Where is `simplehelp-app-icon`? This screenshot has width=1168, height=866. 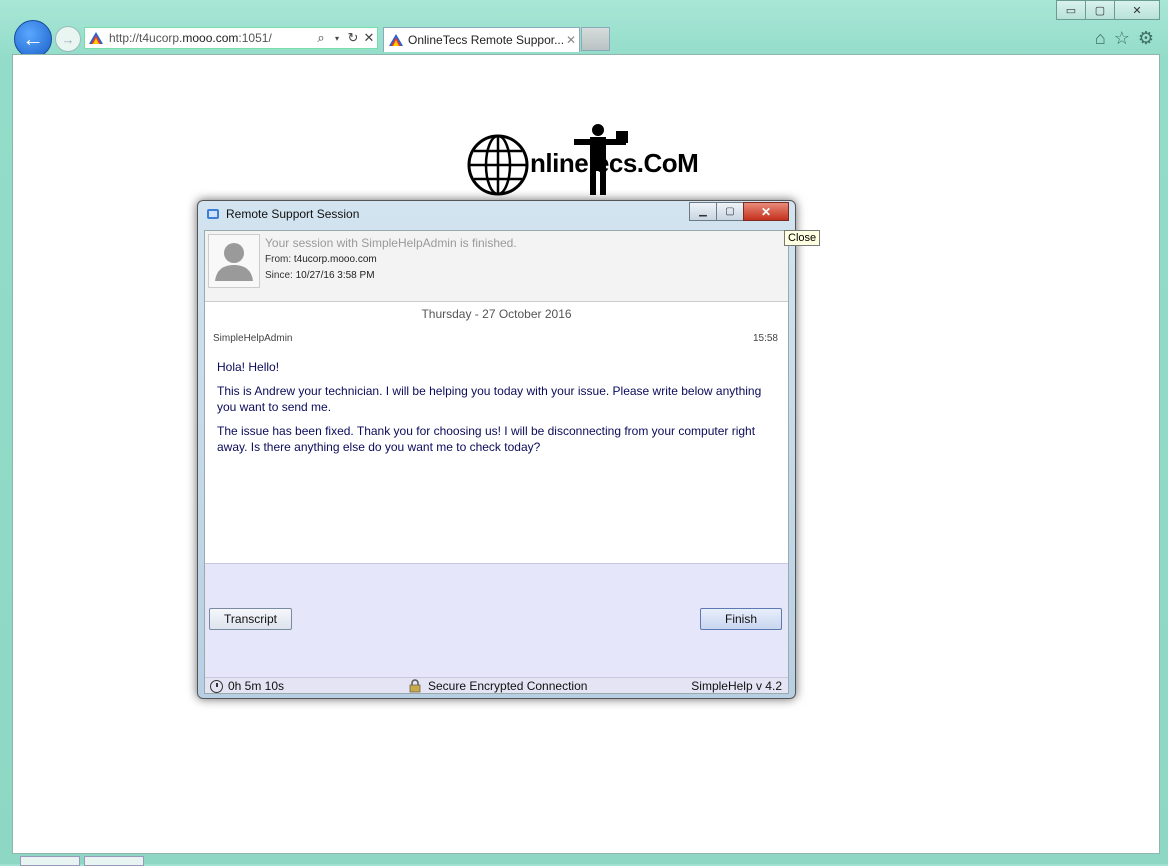
simplehelp-app-icon is located at coordinates (213, 214).